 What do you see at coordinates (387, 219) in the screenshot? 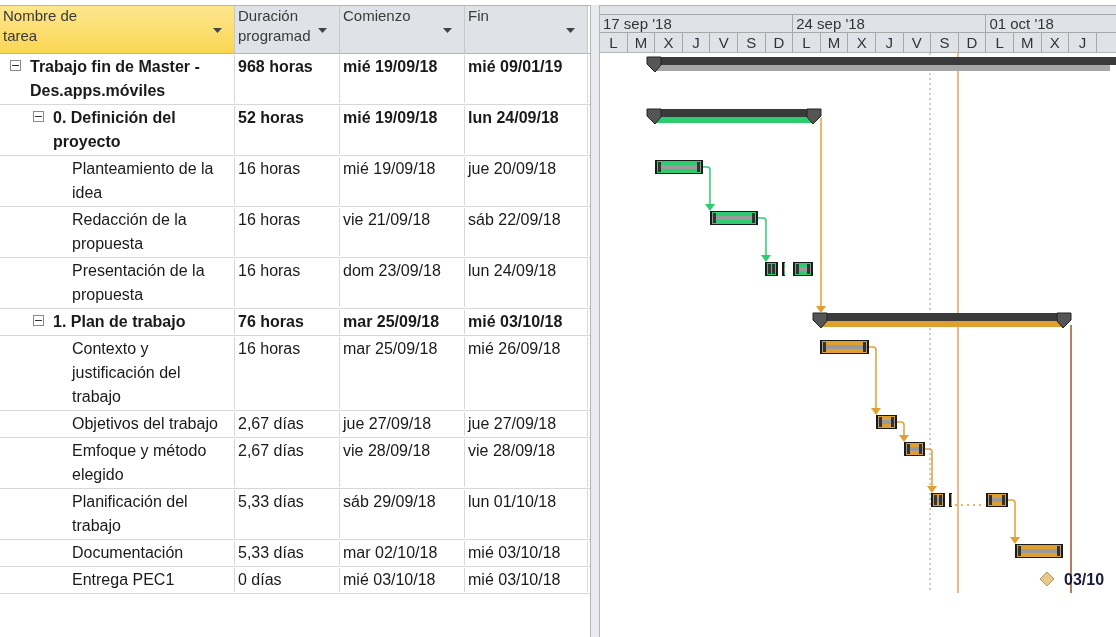
I see `start-date-cell: vie 21/09/18` at bounding box center [387, 219].